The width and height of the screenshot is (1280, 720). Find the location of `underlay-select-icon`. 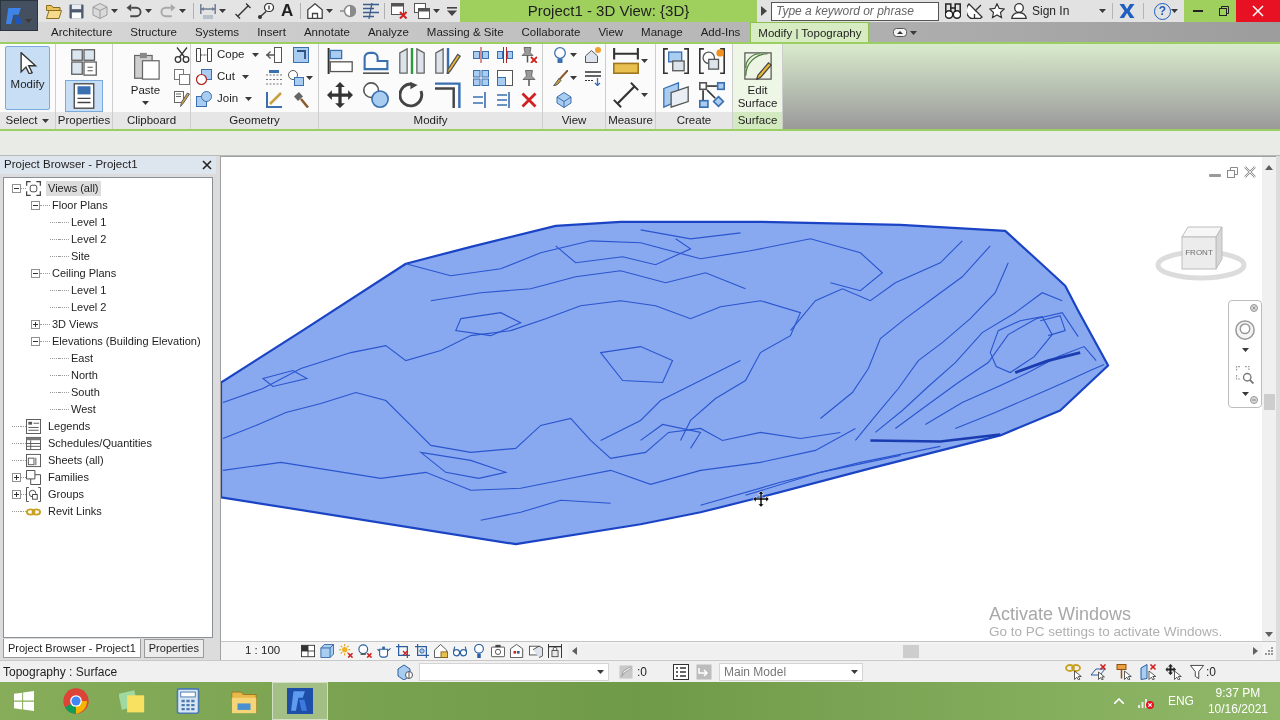

underlay-select-icon is located at coordinates (1098, 671).